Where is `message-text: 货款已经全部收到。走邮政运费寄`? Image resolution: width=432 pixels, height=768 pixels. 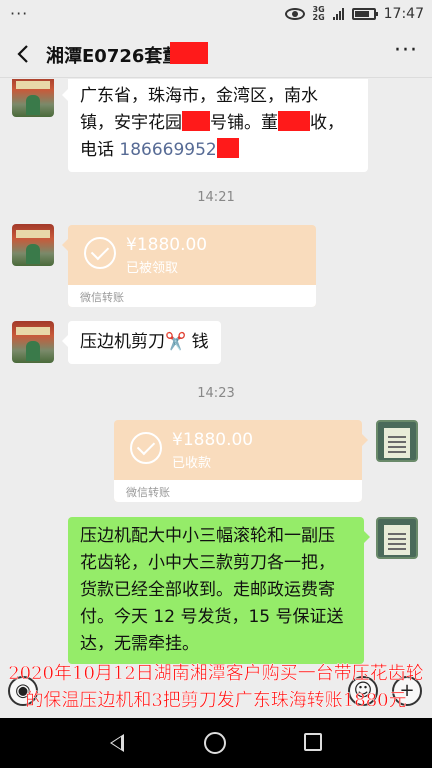
message-text: 货款已经全部收到。走邮政运费寄 is located at coordinates (207, 590).